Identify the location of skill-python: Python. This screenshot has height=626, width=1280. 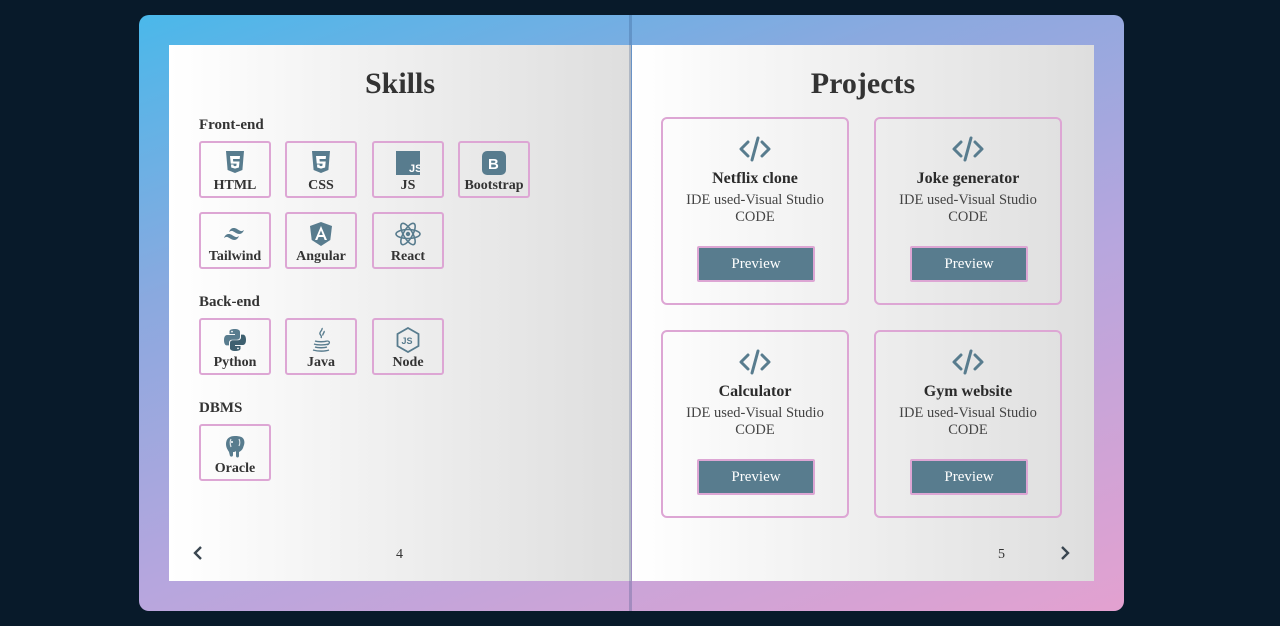
(235, 346).